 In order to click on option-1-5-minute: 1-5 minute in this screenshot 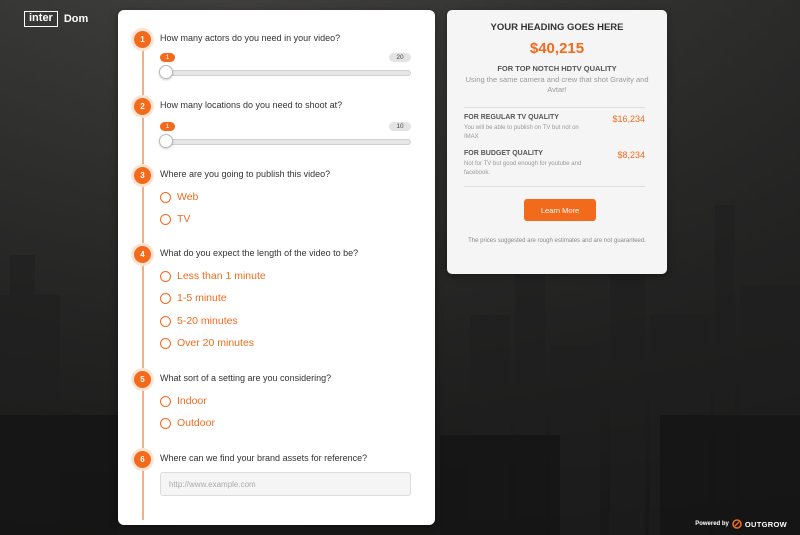, I will do `click(193, 298)`.